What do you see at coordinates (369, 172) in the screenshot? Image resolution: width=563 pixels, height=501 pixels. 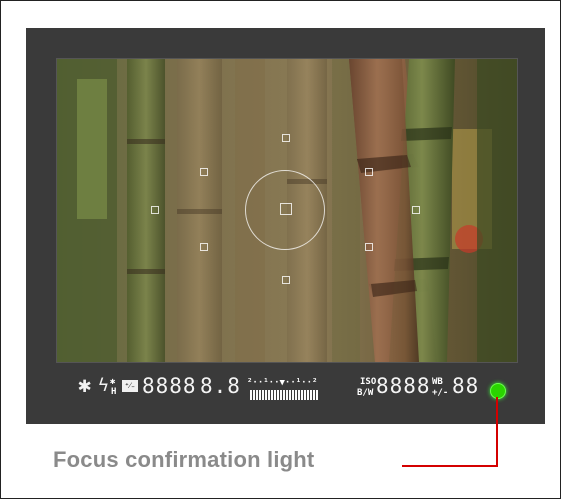 I see `af-point-upper-right` at bounding box center [369, 172].